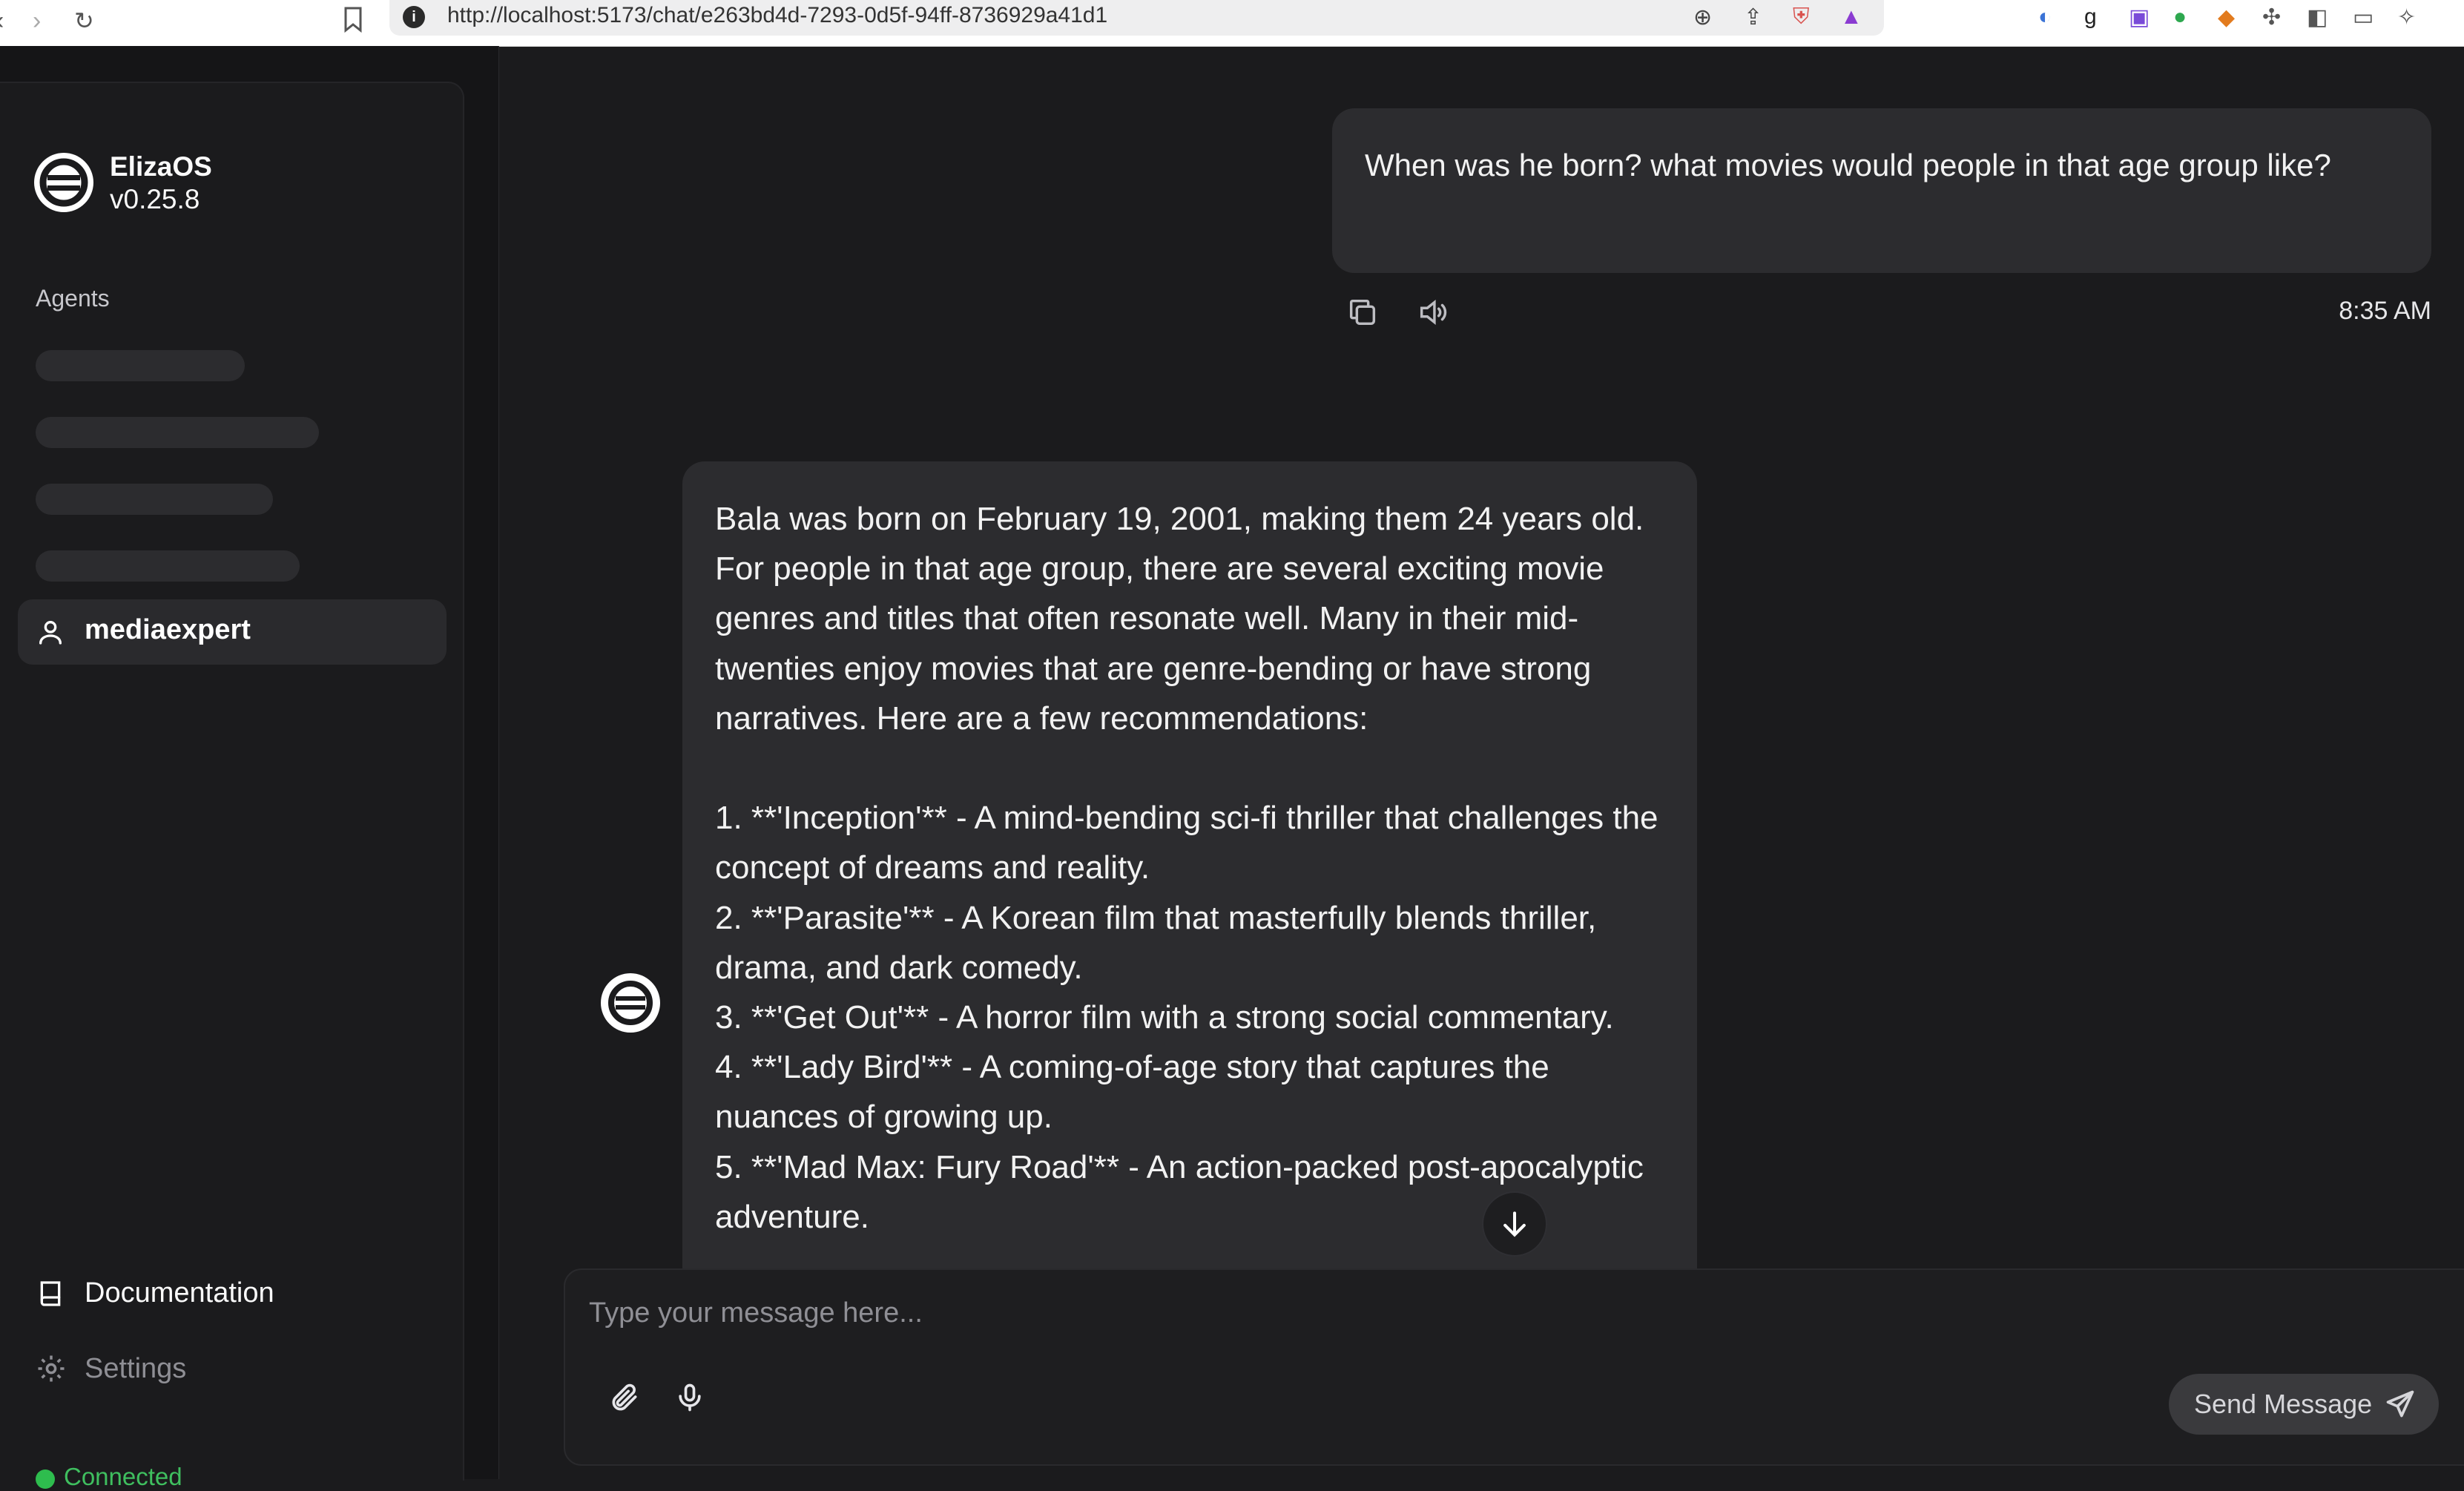 This screenshot has height=1491, width=2464. I want to click on send-message-button: Send Message, so click(2304, 1404).